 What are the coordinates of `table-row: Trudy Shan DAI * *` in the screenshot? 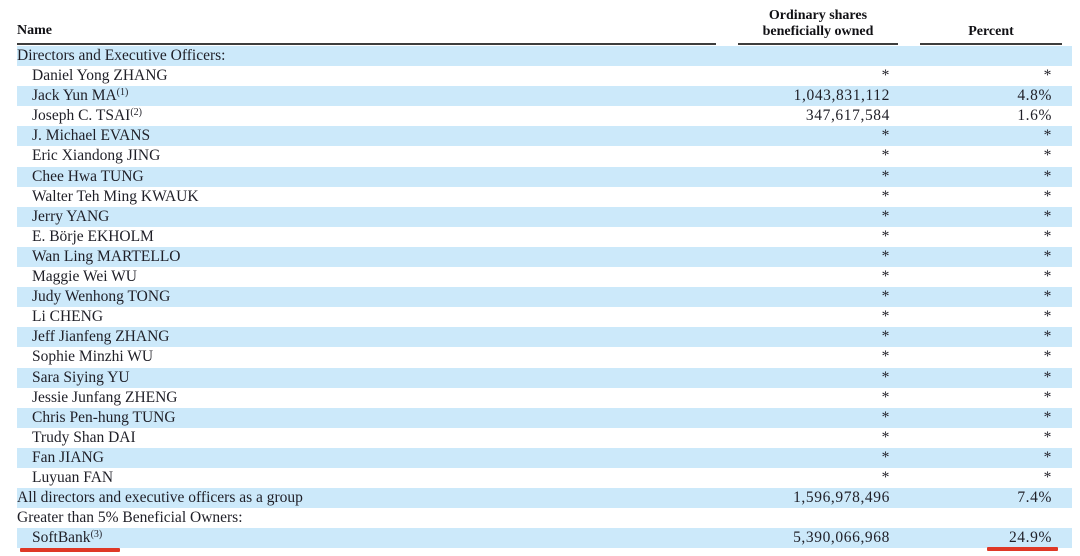 It's located at (544, 438).